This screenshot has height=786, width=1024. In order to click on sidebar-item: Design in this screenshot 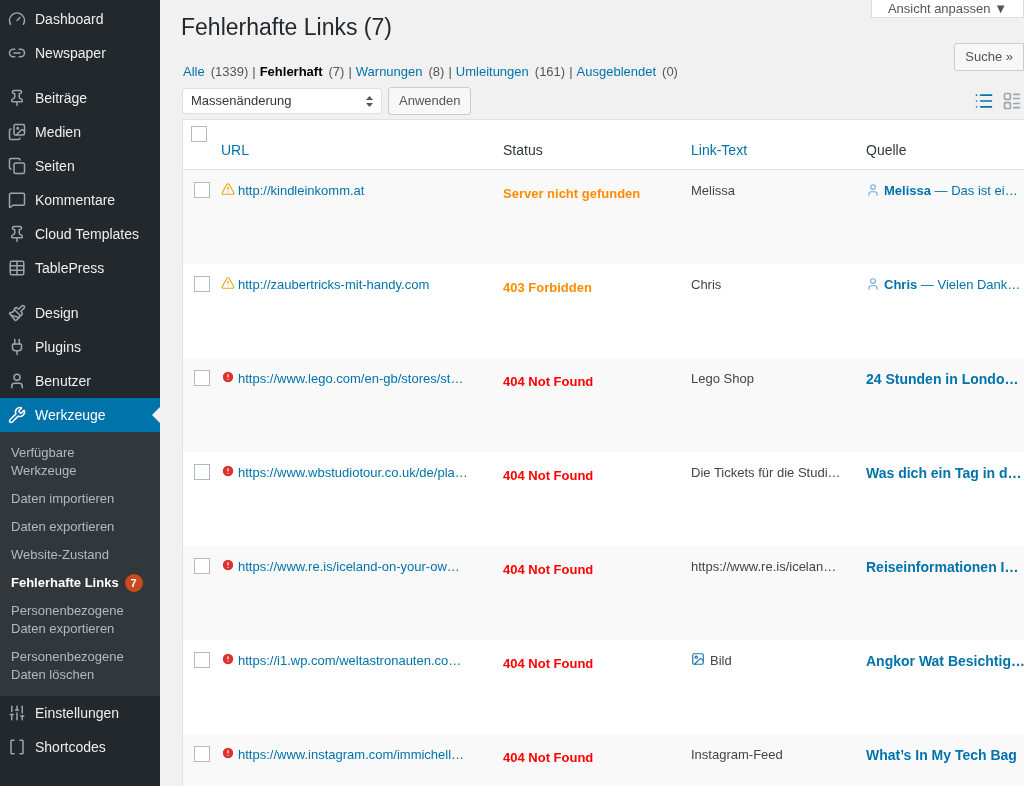, I will do `click(80, 313)`.